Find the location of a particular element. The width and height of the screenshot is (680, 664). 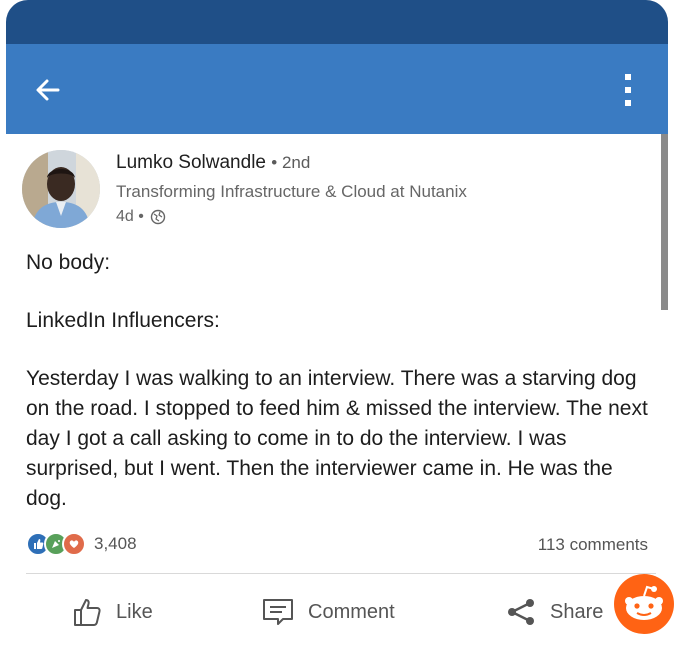

globe-icon is located at coordinates (158, 217).